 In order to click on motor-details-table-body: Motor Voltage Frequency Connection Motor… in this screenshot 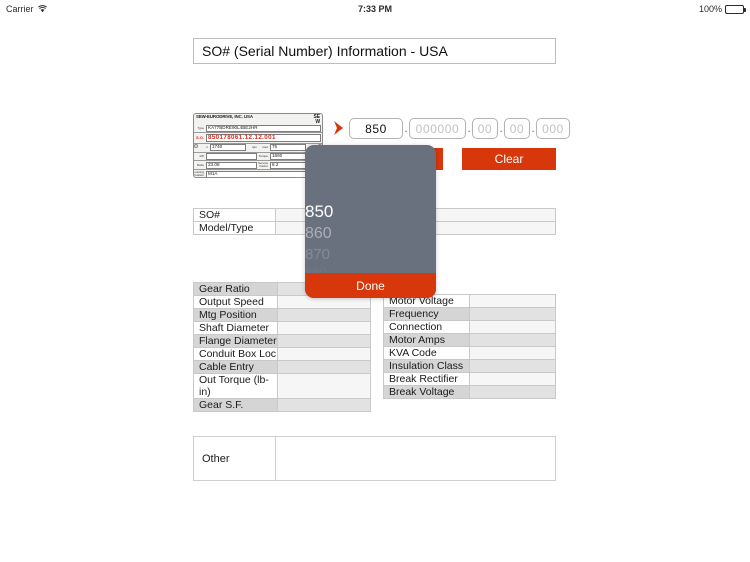, I will do `click(470, 346)`.